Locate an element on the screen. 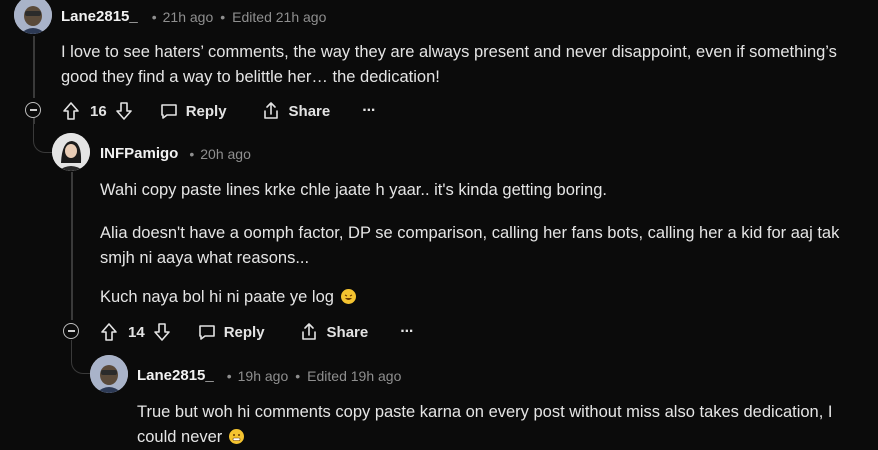 This screenshot has height=450, width=878. timestamp: 21h ago is located at coordinates (188, 16).